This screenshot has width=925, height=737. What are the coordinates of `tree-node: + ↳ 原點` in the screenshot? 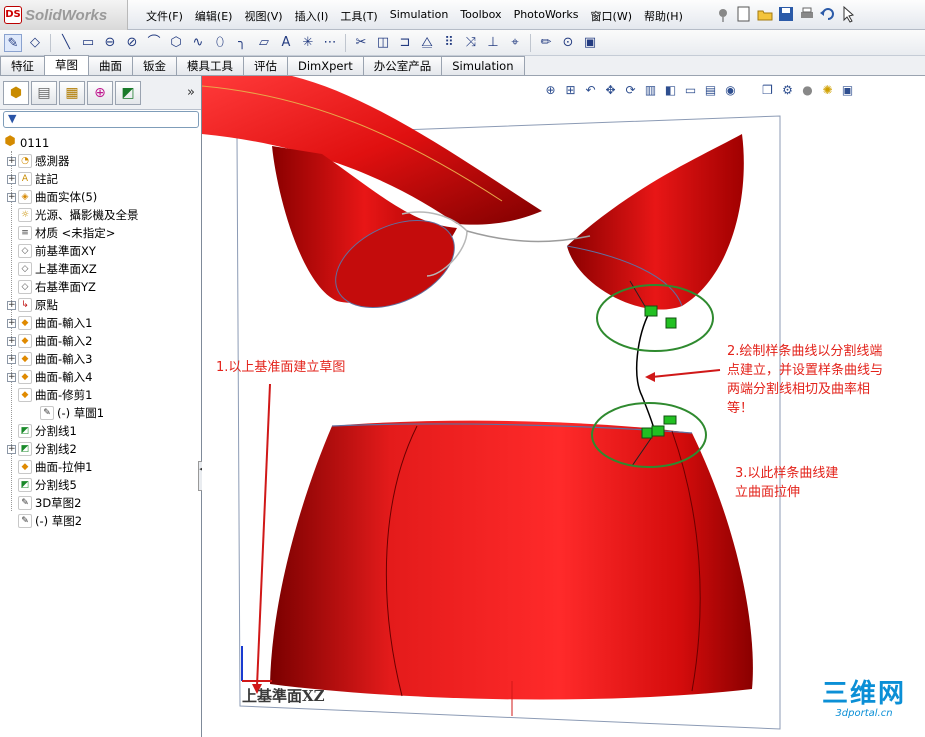 It's located at (100, 305).